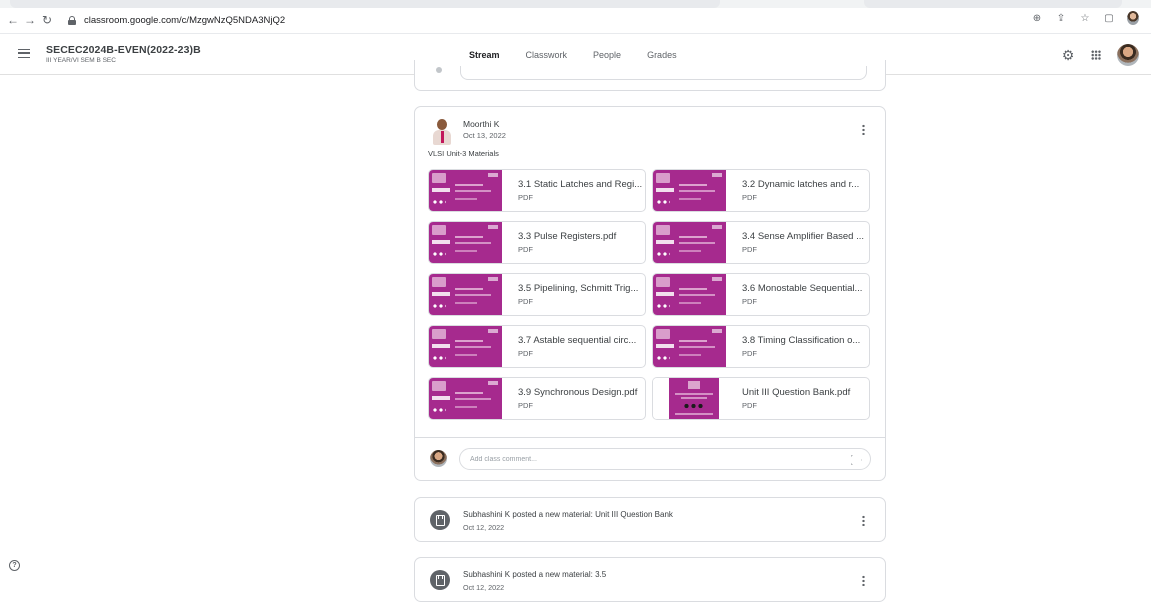  I want to click on attachment-card: 3.8 Timing Classification o... PDF, so click(761, 346).